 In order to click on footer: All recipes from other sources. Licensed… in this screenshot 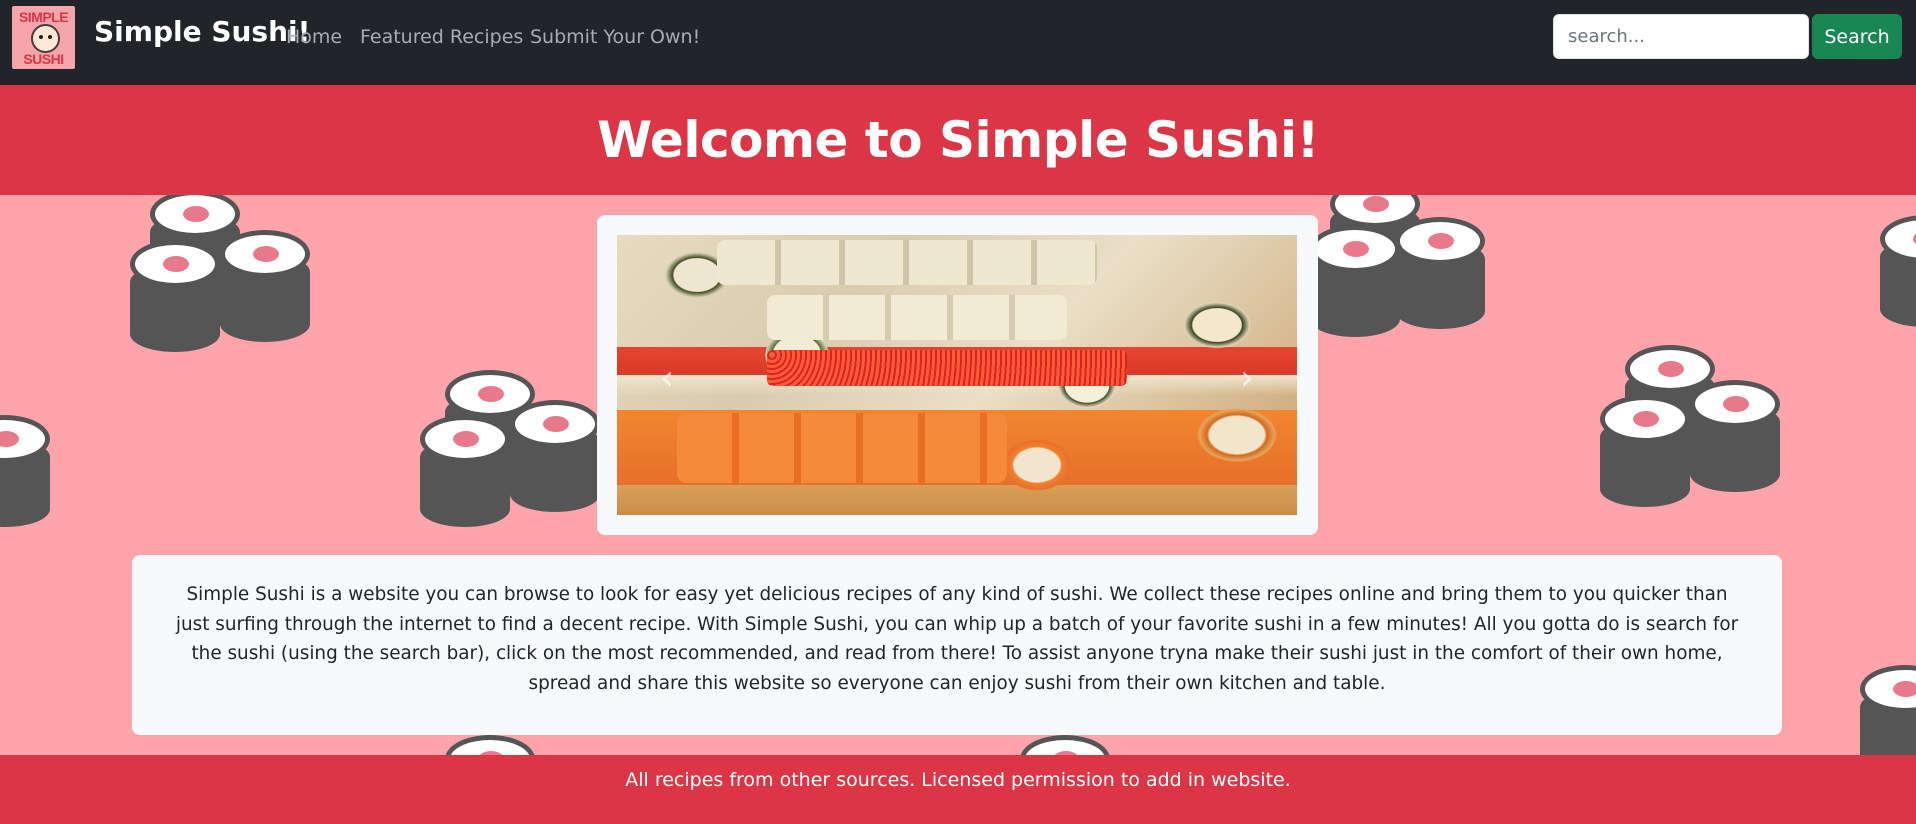, I will do `click(958, 789)`.